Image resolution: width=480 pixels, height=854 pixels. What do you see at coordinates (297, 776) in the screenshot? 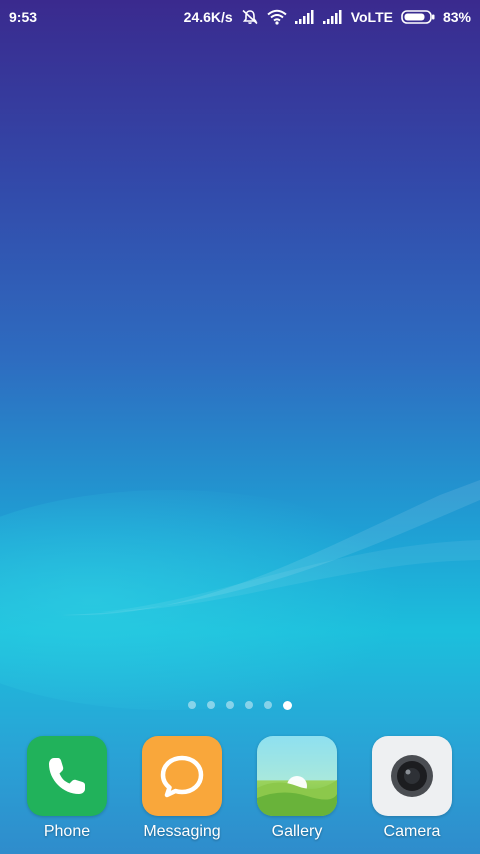
I see `gallery-icon` at bounding box center [297, 776].